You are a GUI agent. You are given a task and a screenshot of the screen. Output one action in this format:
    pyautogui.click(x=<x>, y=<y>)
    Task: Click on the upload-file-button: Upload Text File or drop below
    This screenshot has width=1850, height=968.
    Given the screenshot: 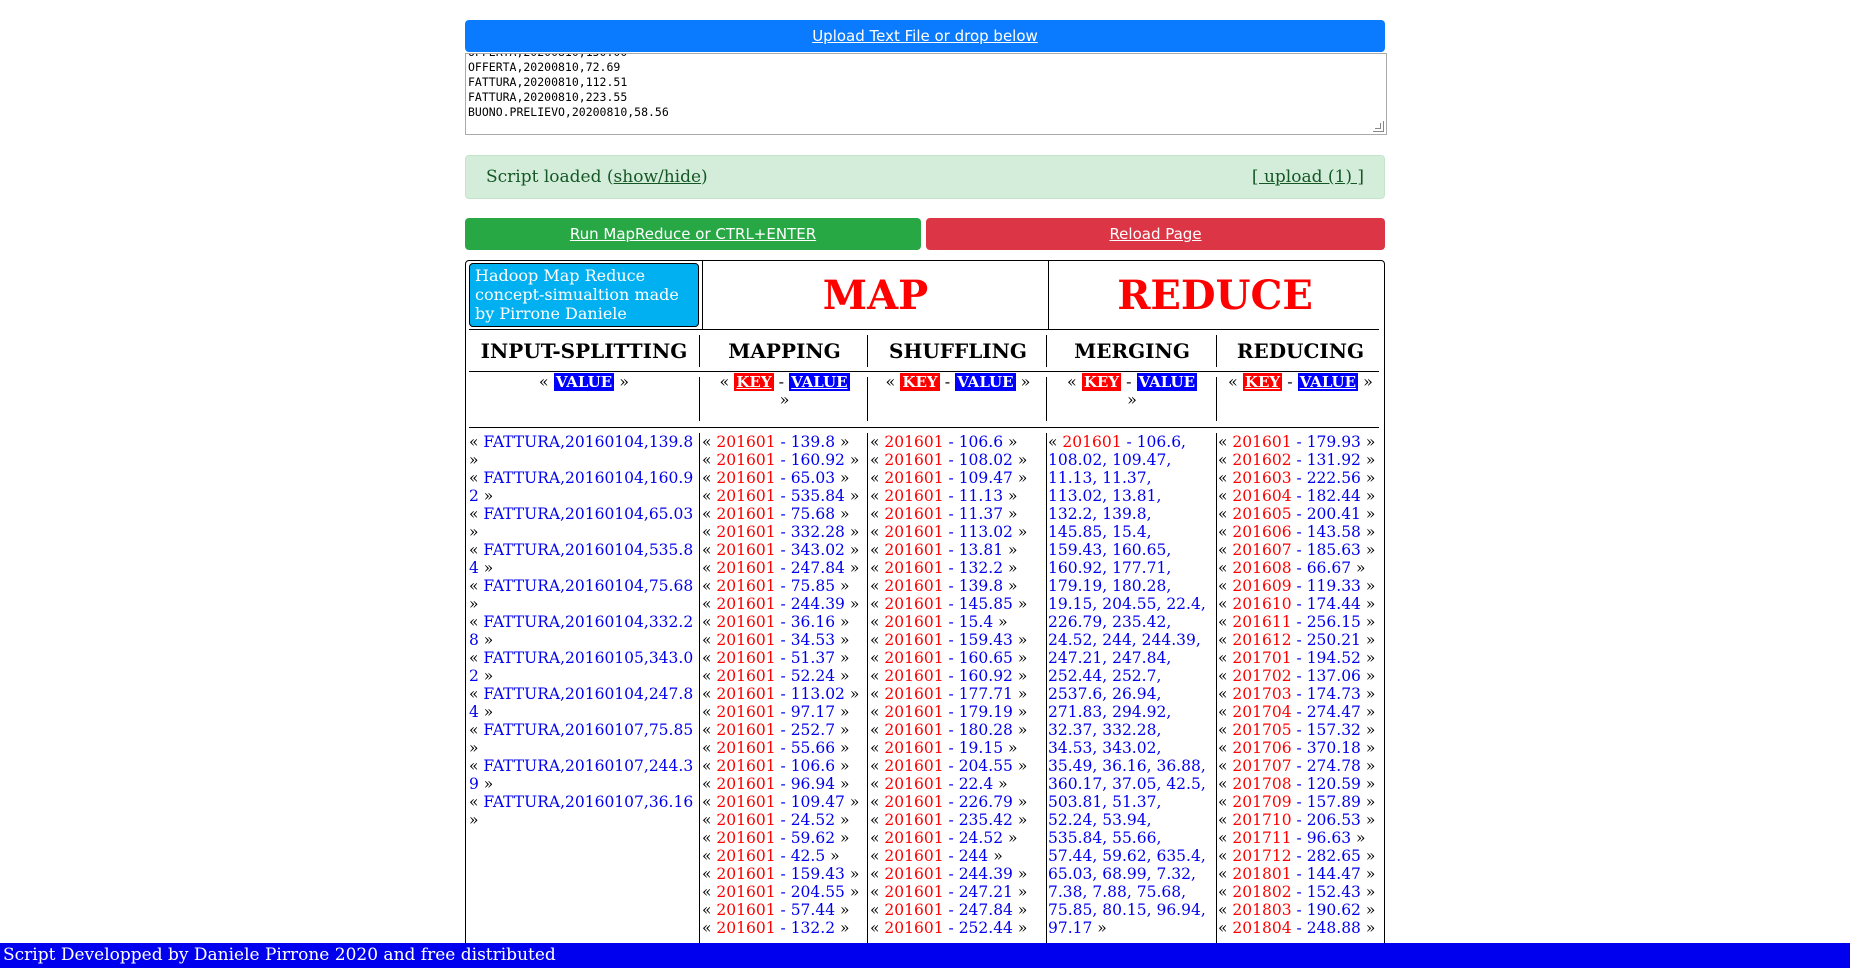 What is the action you would take?
    pyautogui.click(x=925, y=36)
    